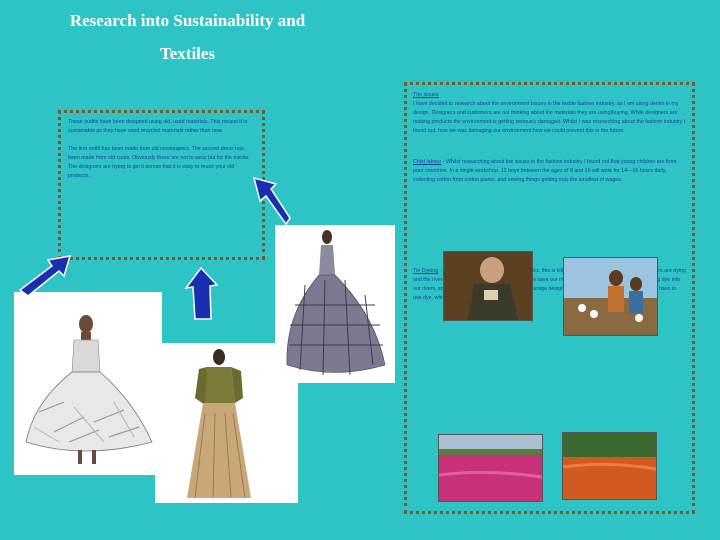 This screenshot has height=540, width=720. Describe the element at coordinates (187, 53) in the screenshot. I see `title-line-2: Textiles` at that location.